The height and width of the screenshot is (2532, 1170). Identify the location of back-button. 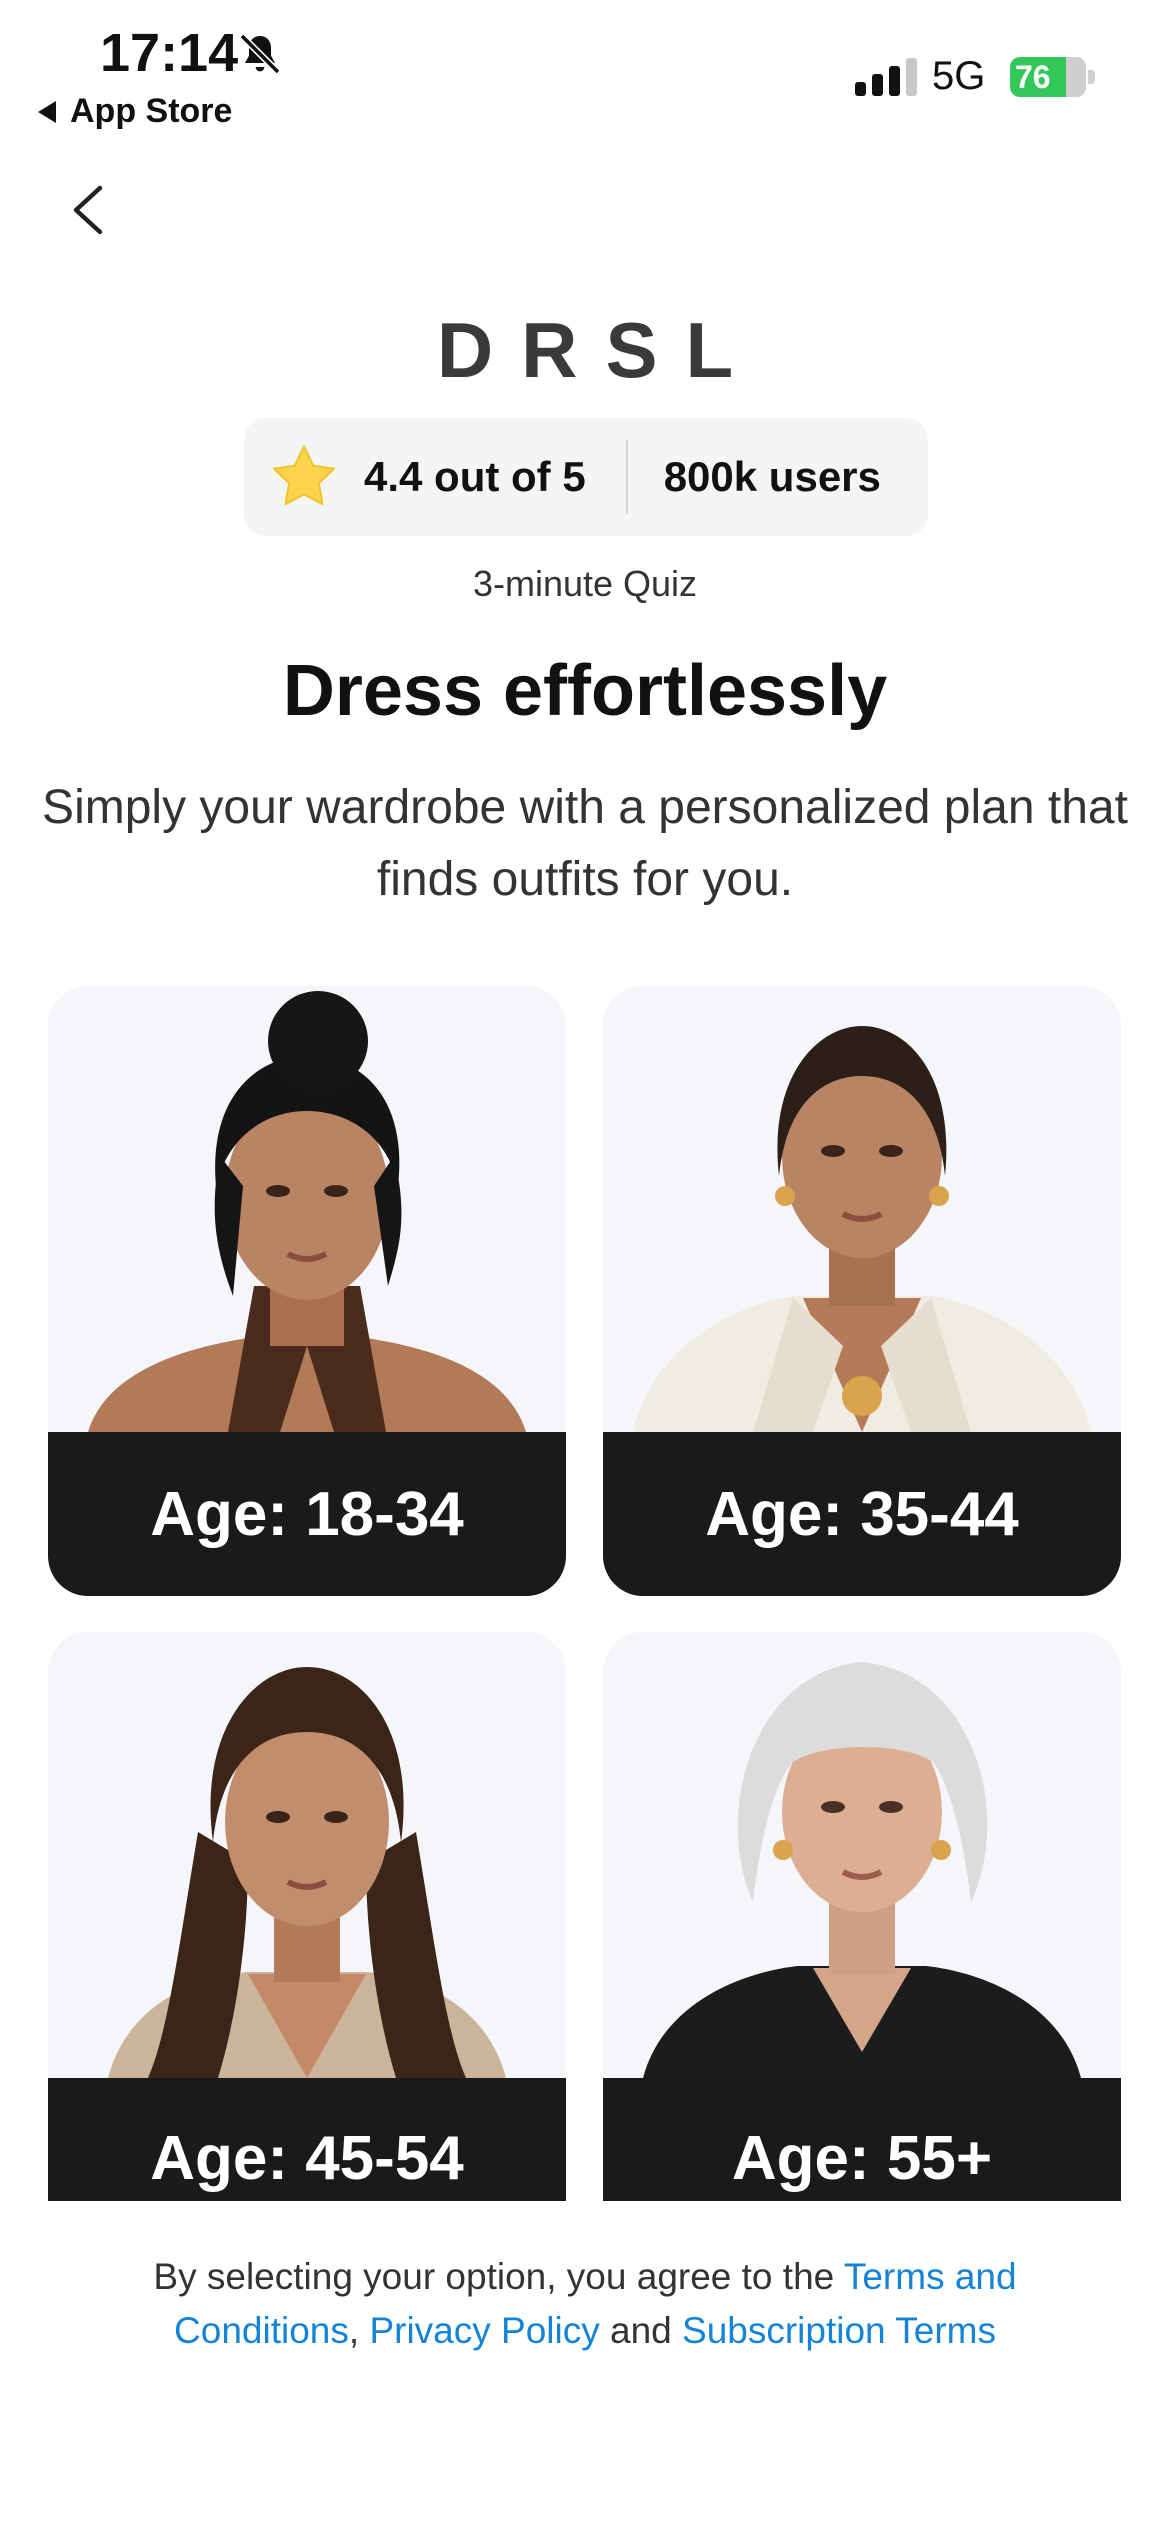
(88, 210).